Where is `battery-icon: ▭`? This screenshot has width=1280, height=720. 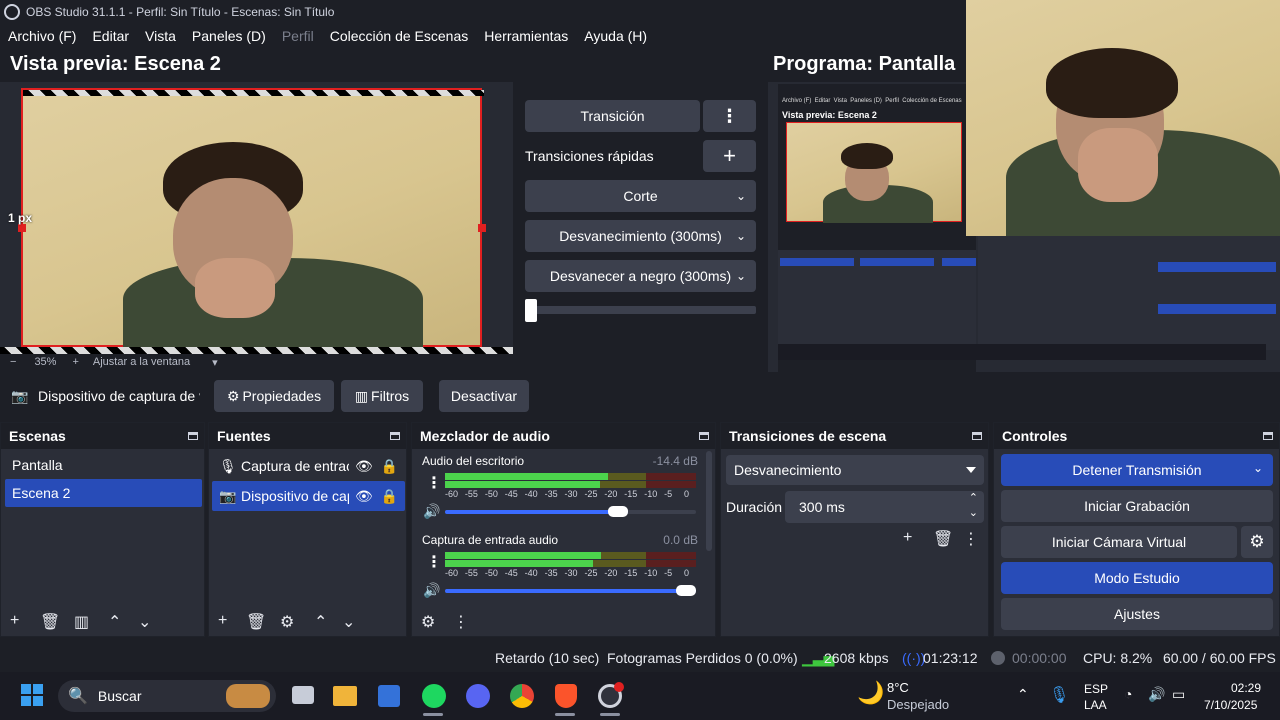 battery-icon: ▭ is located at coordinates (1178, 694).